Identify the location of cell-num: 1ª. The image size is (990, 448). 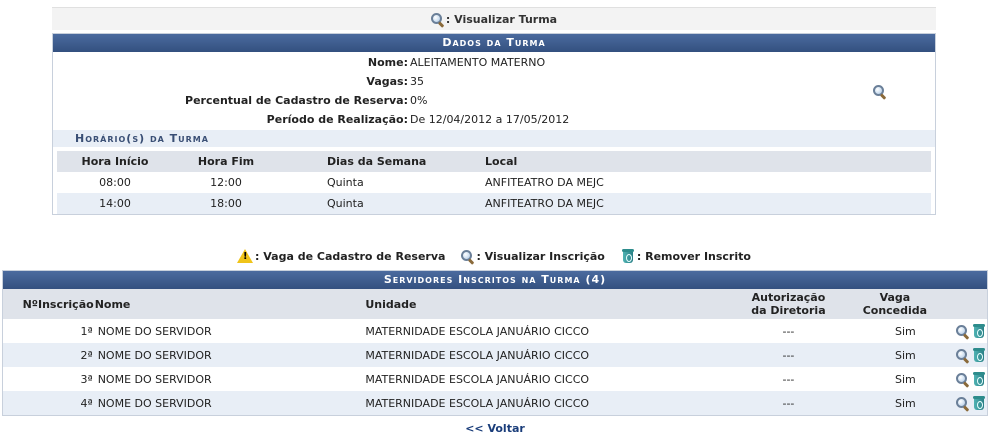
(86, 331).